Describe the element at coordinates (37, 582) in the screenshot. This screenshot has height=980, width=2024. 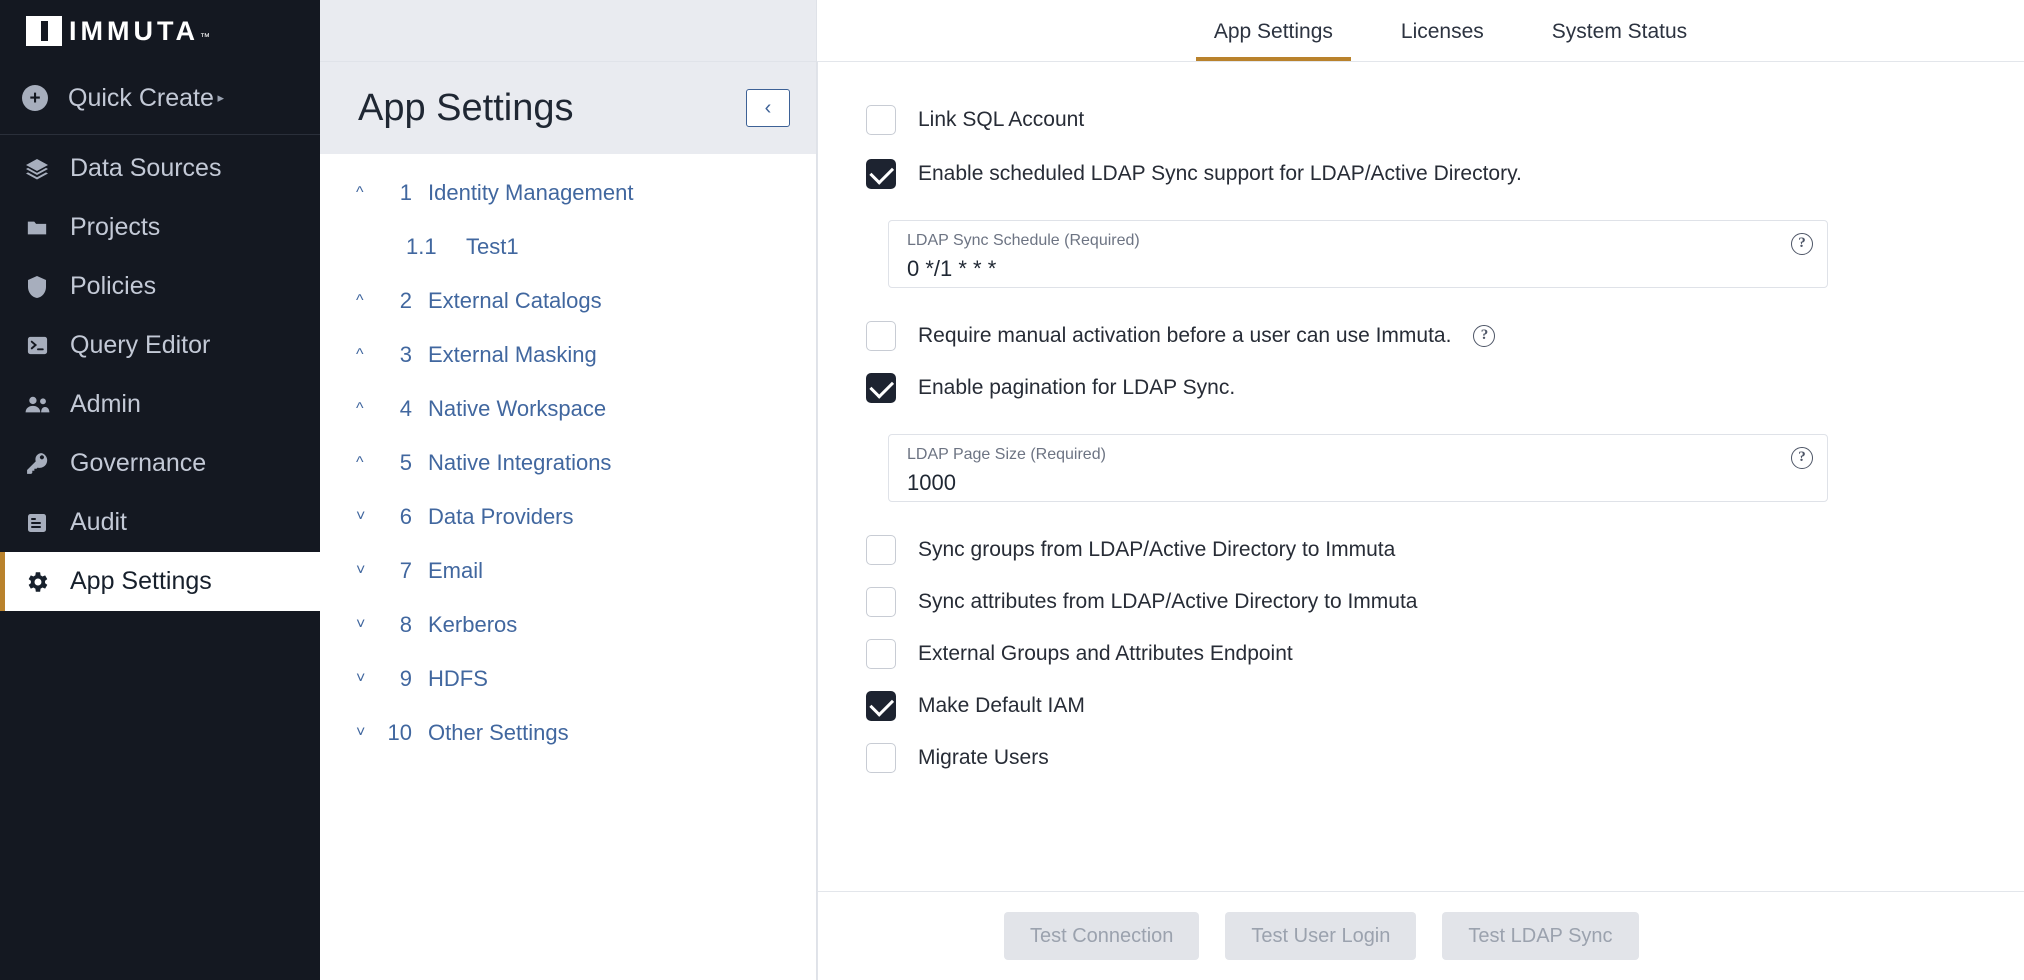
I see `gear-icon` at that location.